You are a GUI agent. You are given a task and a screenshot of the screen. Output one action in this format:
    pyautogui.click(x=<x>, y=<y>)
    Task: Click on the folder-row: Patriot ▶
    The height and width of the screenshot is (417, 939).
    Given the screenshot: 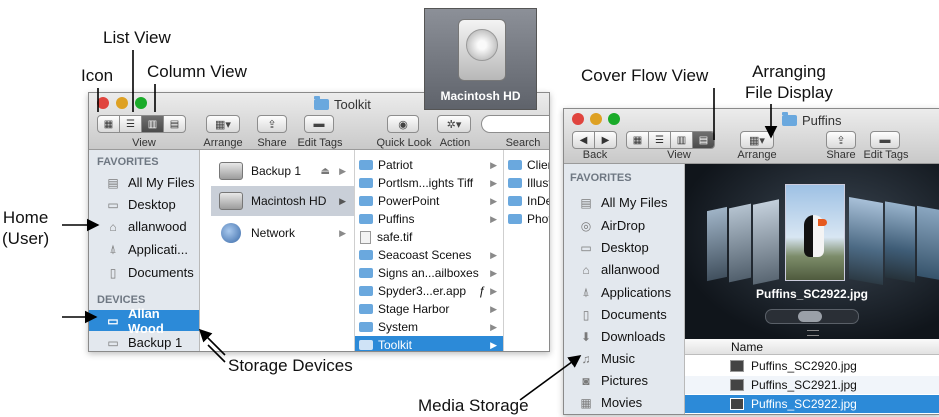 What is the action you would take?
    pyautogui.click(x=429, y=165)
    